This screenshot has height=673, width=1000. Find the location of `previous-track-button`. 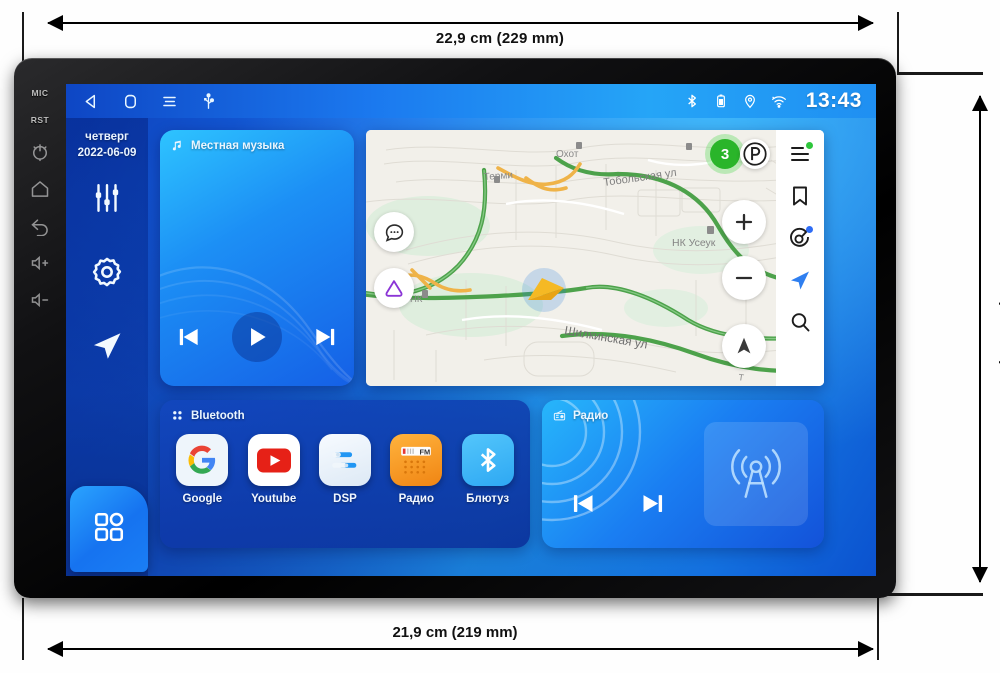

previous-track-button is located at coordinates (189, 337).